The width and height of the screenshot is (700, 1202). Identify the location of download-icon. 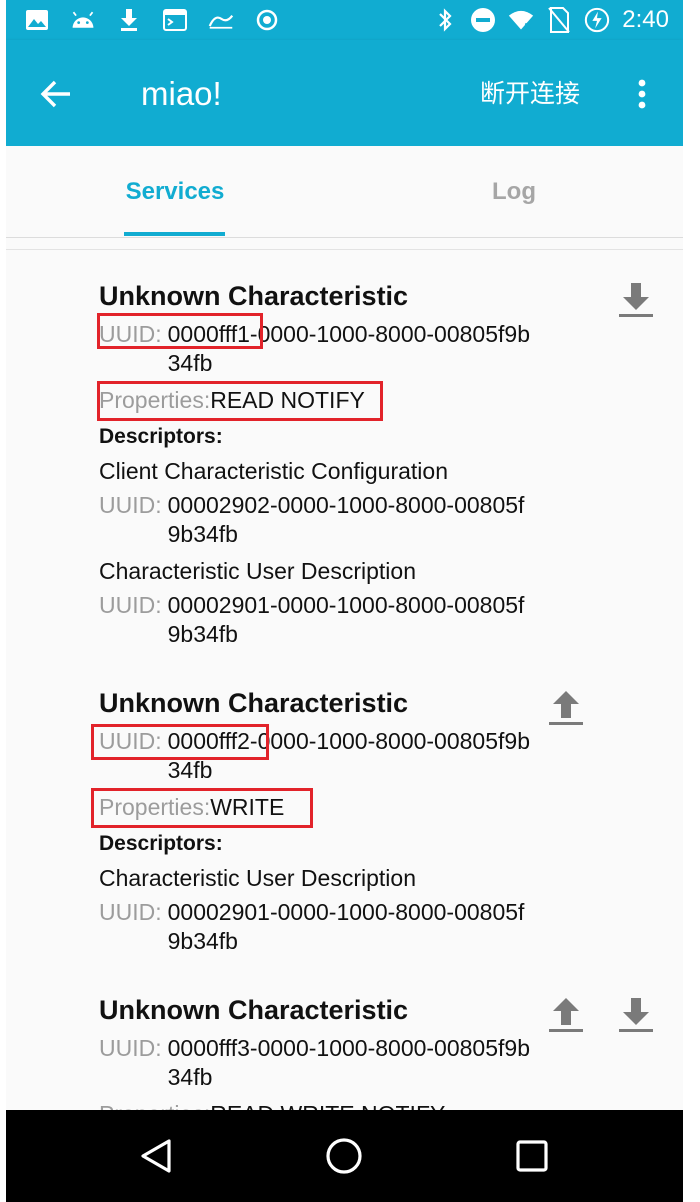
(129, 20).